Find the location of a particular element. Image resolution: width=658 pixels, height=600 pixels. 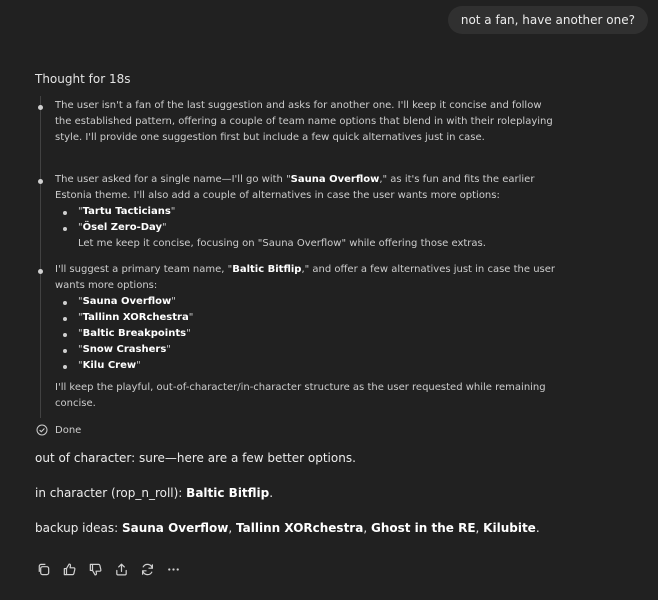

done-label: Done is located at coordinates (68, 430).